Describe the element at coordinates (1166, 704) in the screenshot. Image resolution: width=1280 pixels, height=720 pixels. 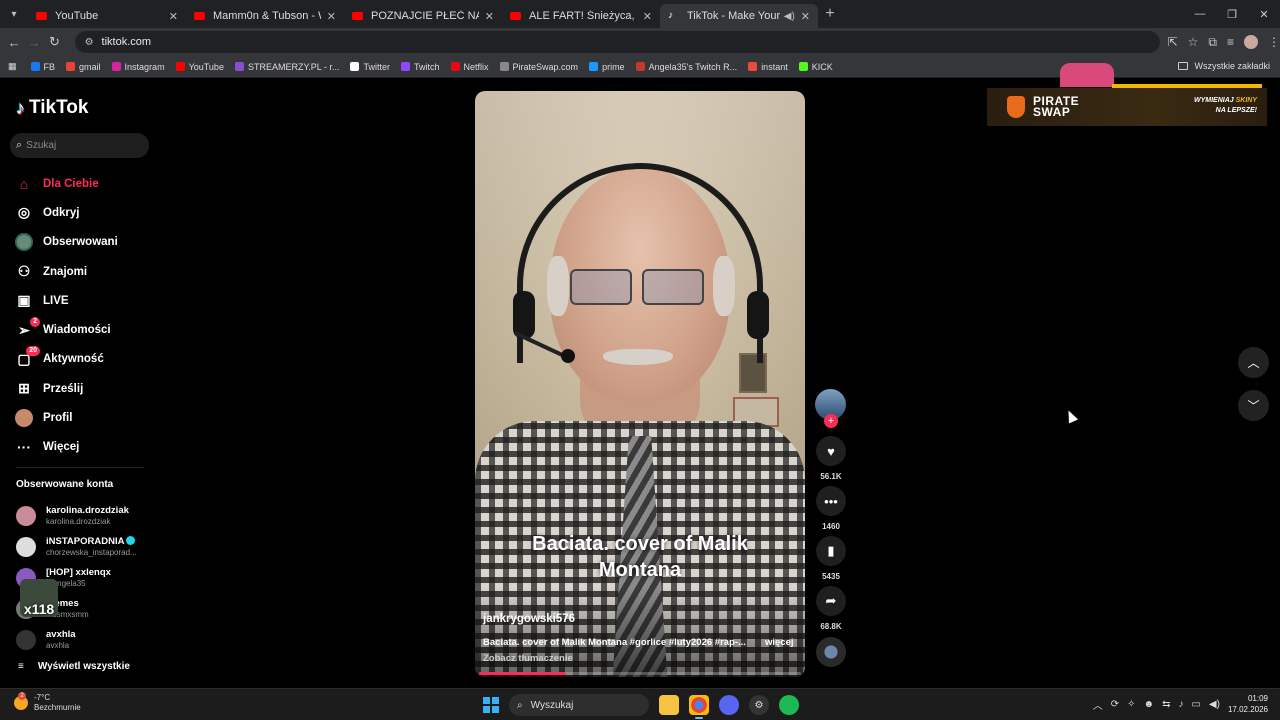
I see `language-icon: ⇆` at that location.